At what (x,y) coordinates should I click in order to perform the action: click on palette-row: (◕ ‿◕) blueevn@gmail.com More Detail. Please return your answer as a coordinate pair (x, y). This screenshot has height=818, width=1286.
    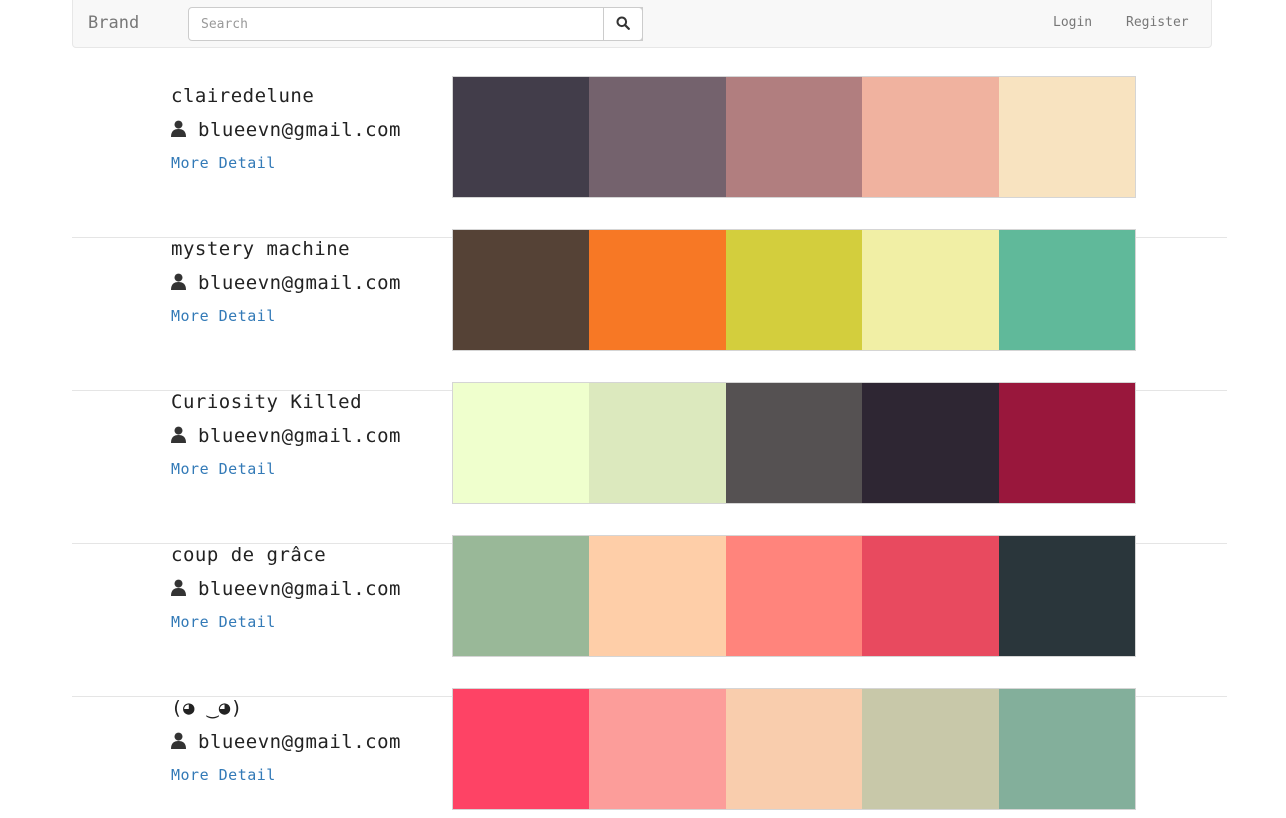
    Looking at the image, I should click on (649, 753).